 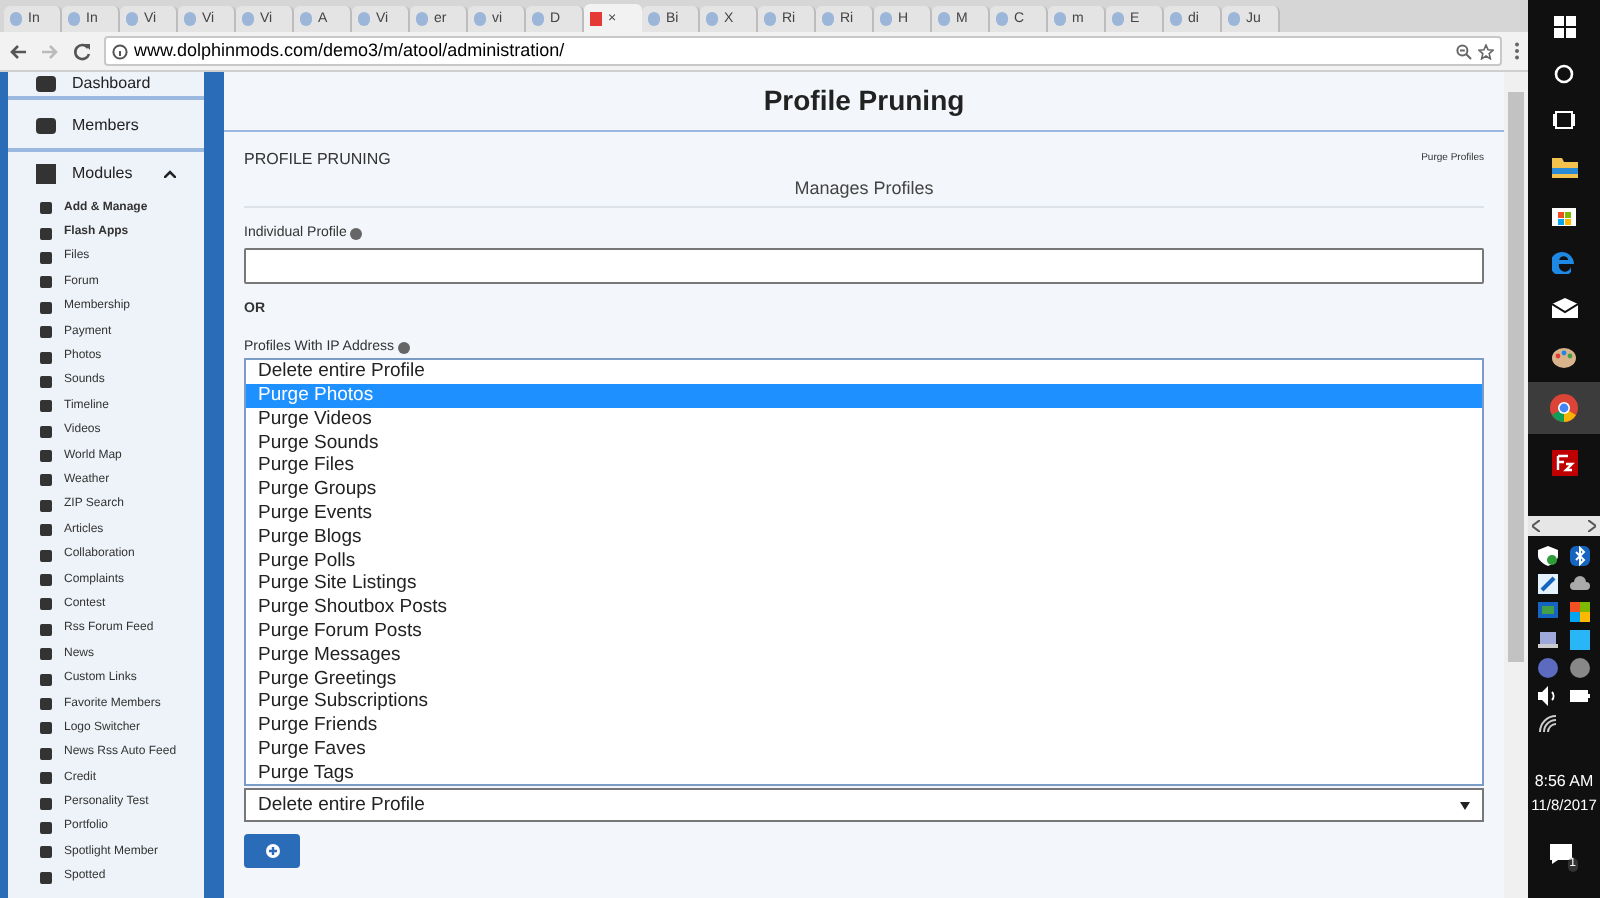 What do you see at coordinates (864, 188) in the screenshot?
I see `panel-subtitle: Manages Profiles` at bounding box center [864, 188].